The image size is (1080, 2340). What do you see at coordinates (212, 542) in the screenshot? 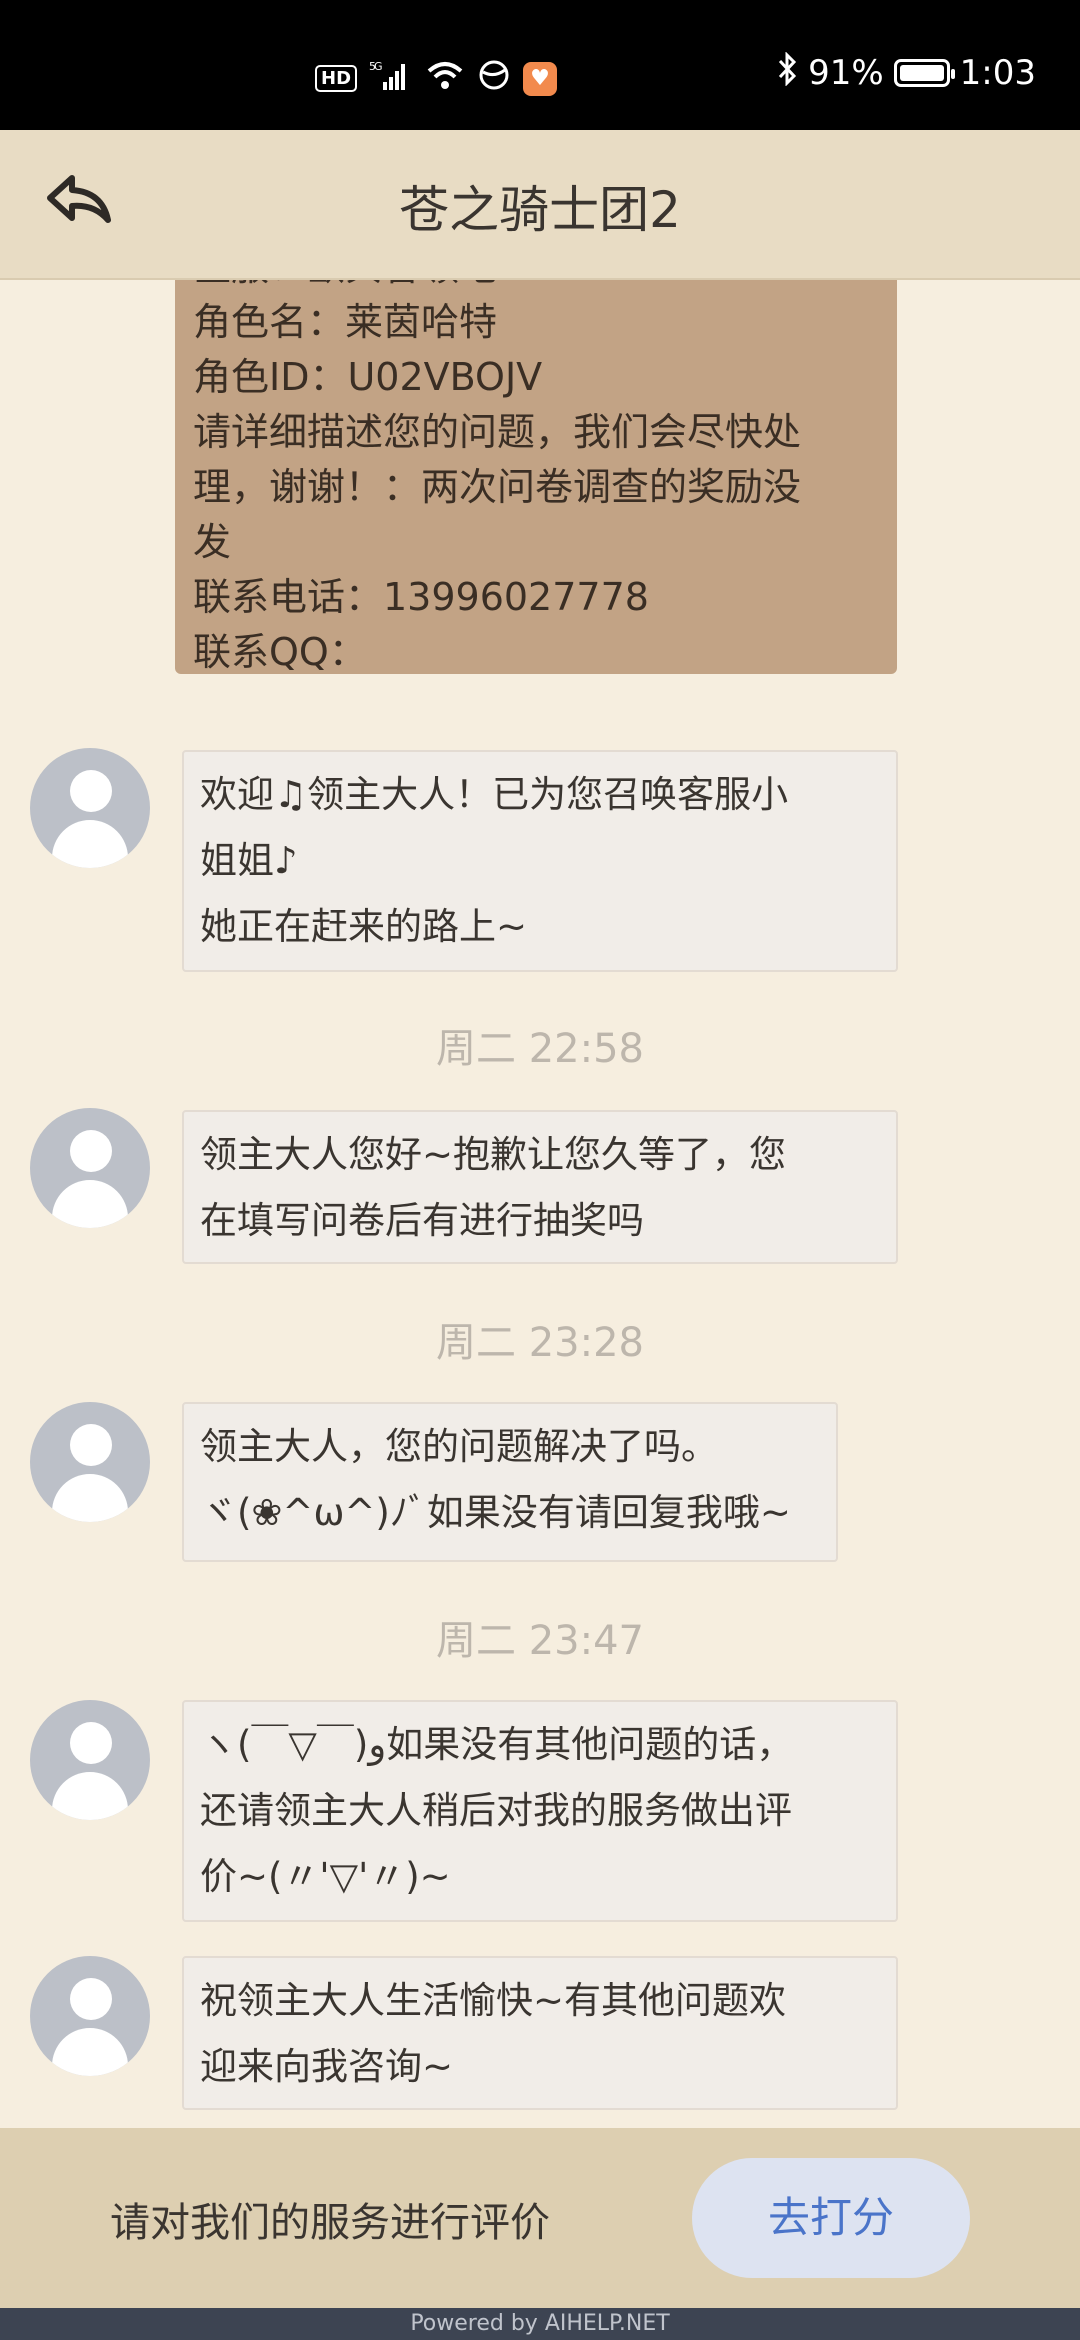
I see `message-line: 发` at bounding box center [212, 542].